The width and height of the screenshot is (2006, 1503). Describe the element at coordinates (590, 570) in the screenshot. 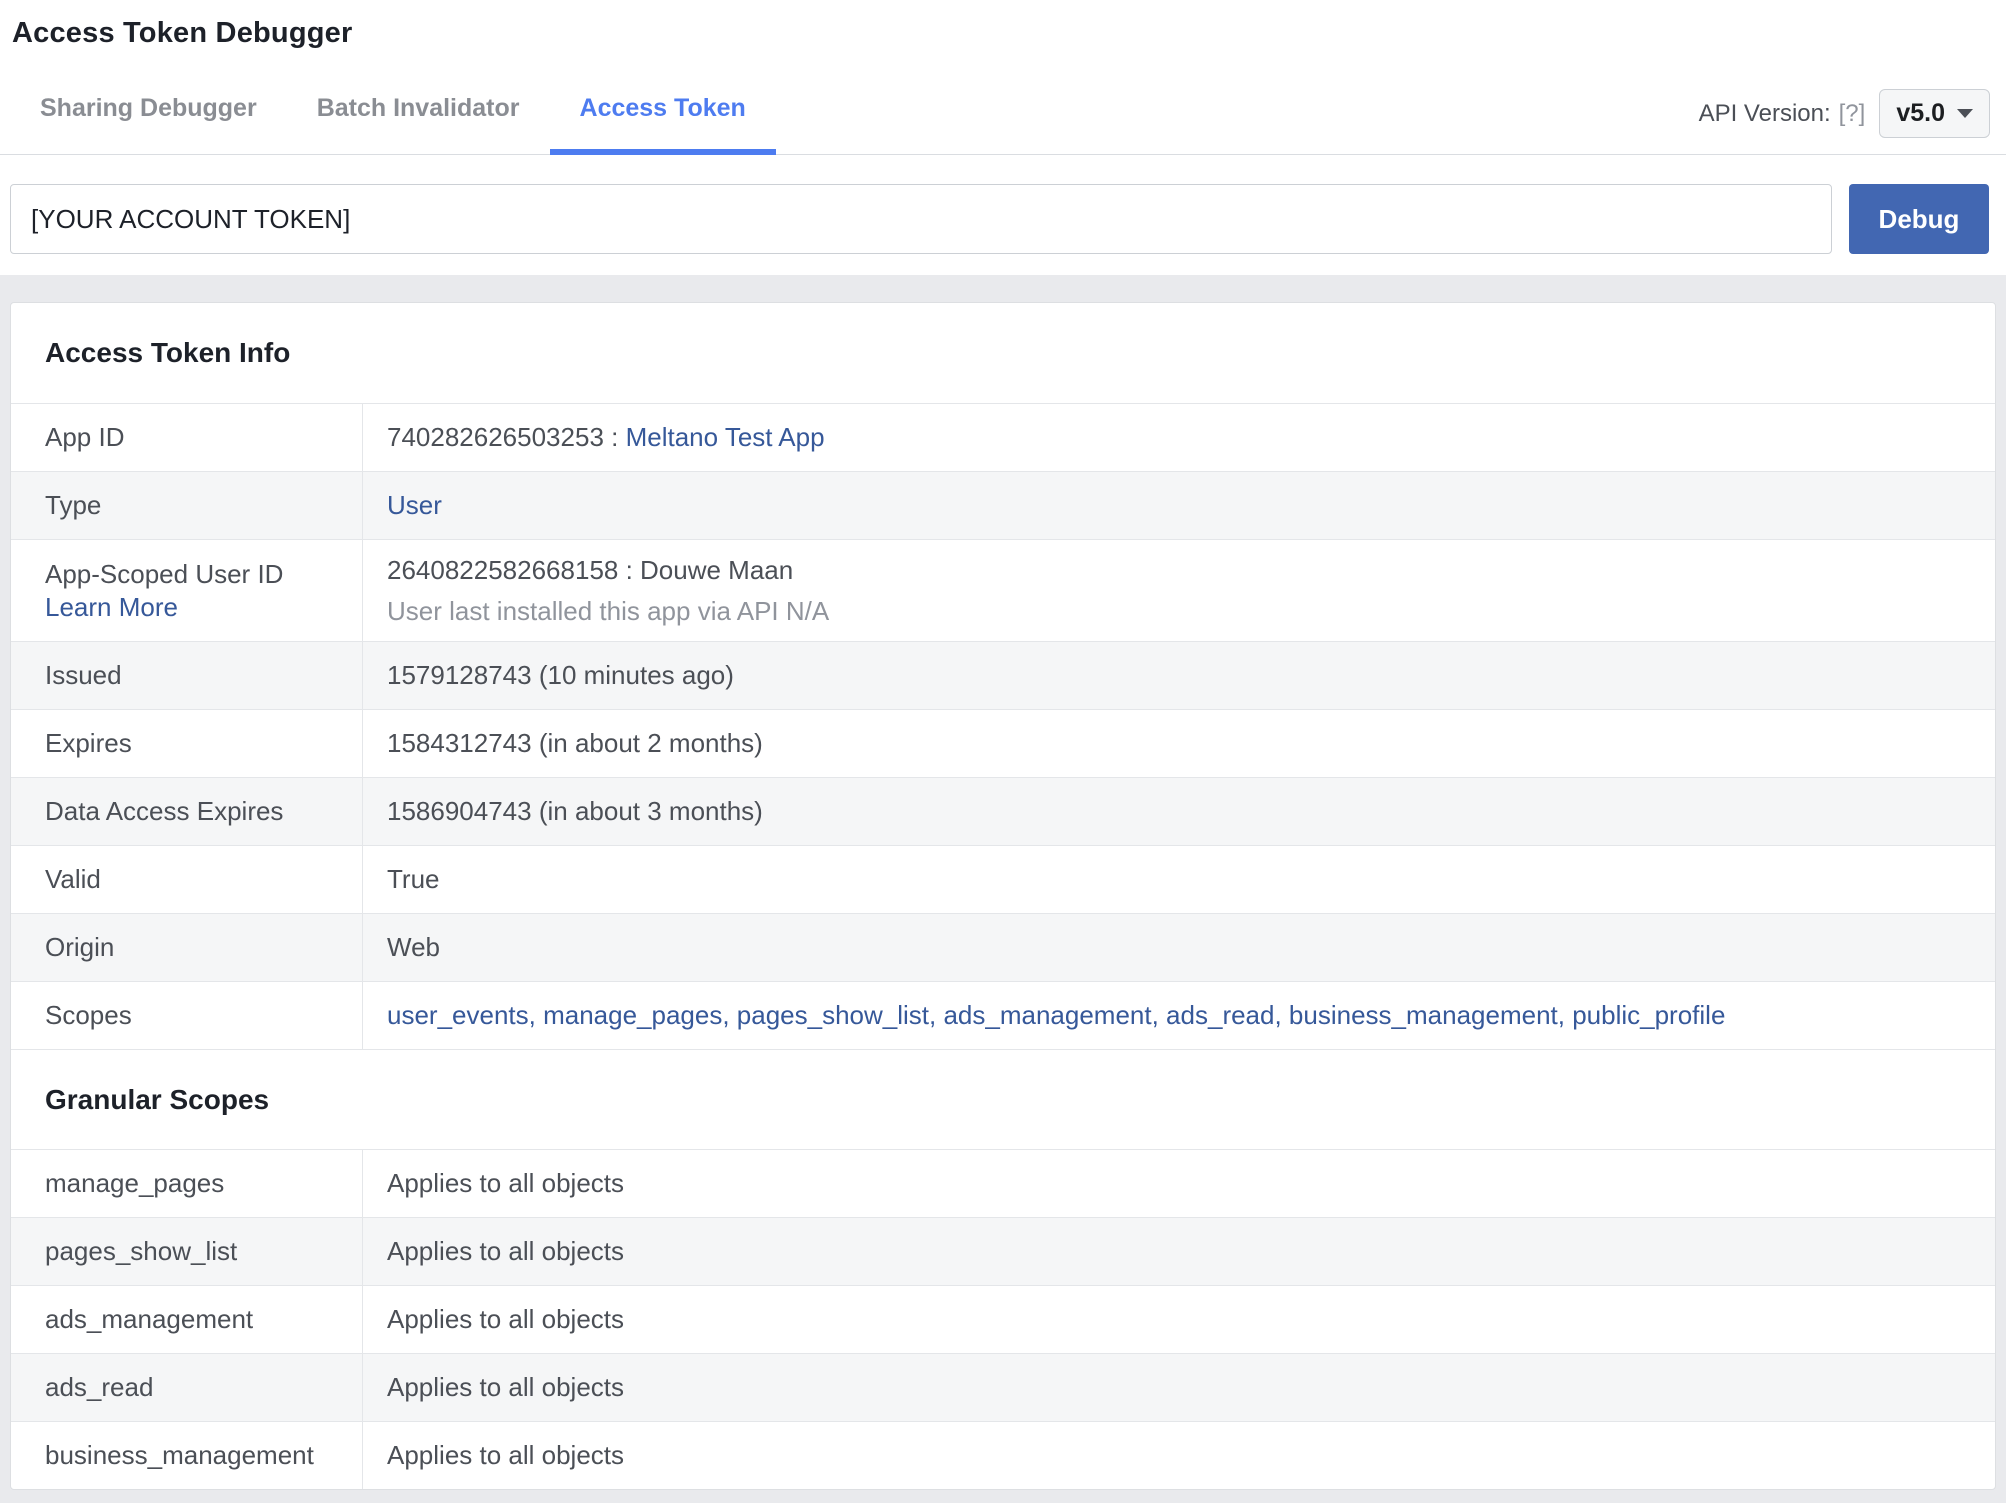

I see `user-id-value: 2640822582668158 : Douwe Maan` at that location.